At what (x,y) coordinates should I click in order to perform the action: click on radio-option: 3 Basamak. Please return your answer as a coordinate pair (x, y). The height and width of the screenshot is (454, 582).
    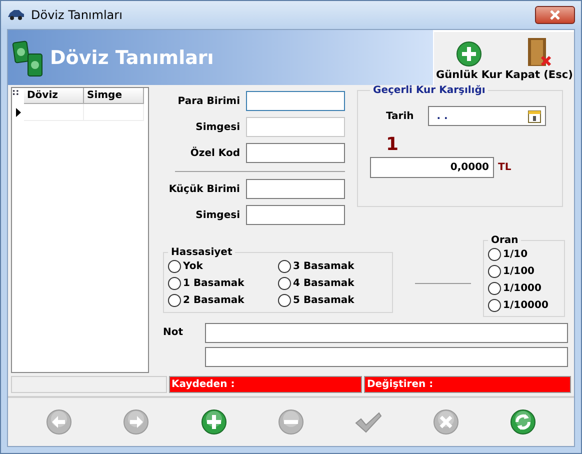
    Looking at the image, I should click on (333, 266).